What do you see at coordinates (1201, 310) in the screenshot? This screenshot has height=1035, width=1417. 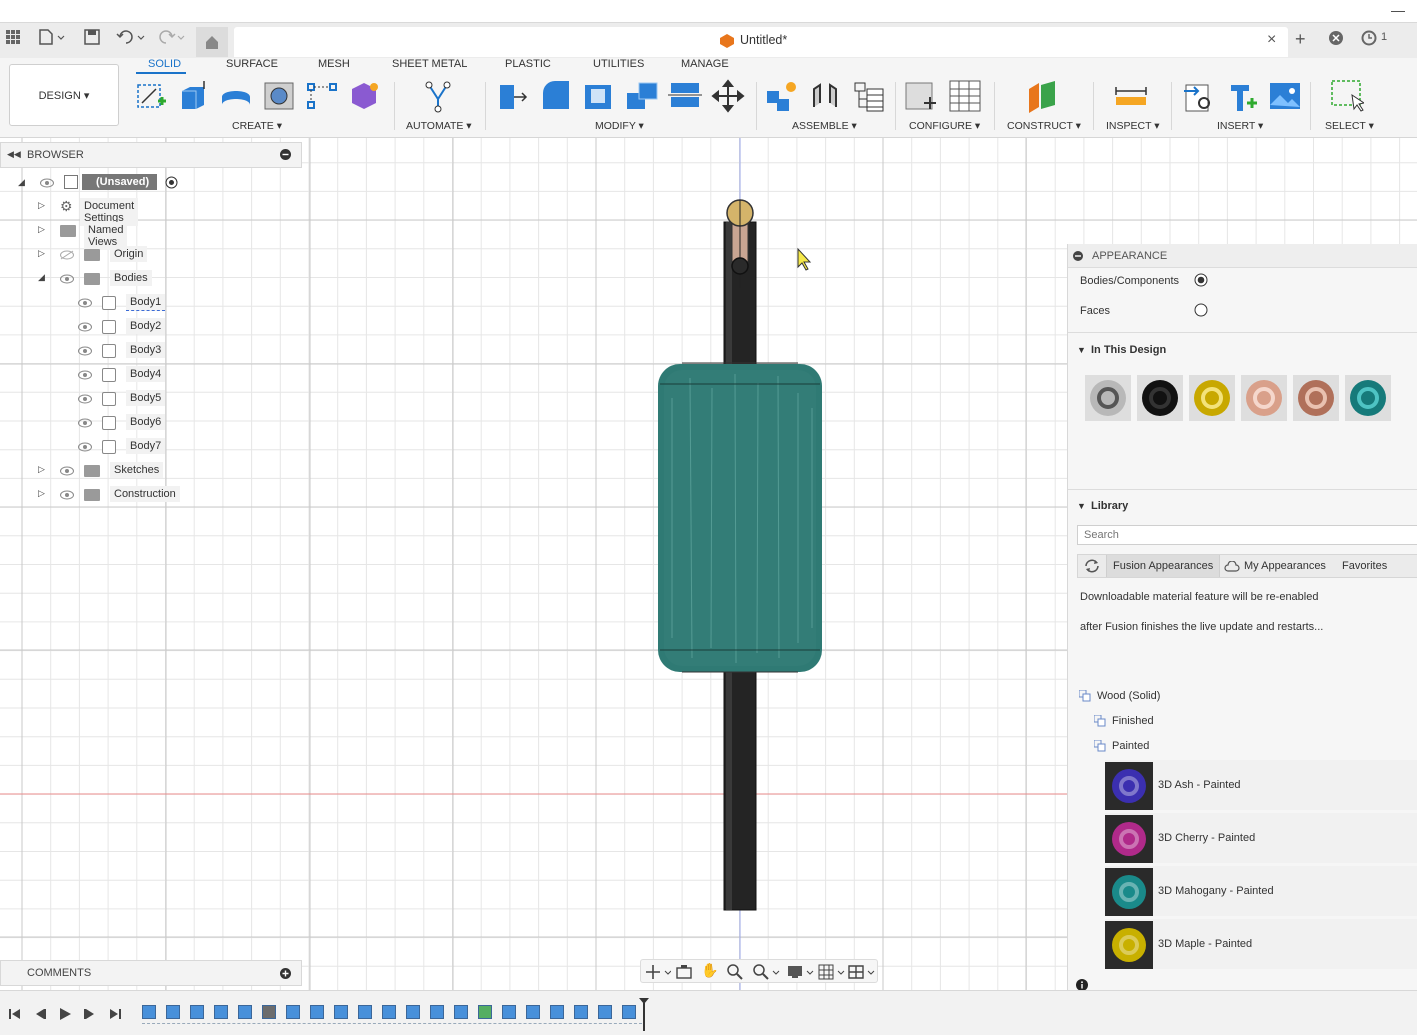 I see `apply-to-faces-radio` at bounding box center [1201, 310].